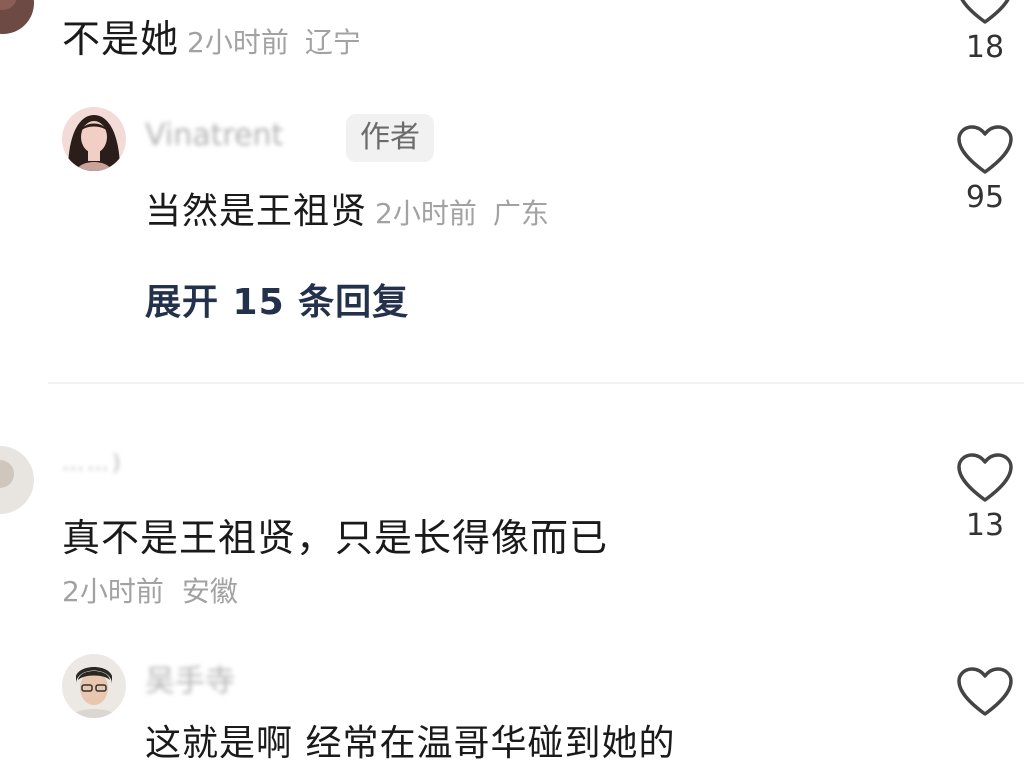 The height and width of the screenshot is (781, 1024). Describe the element at coordinates (332, 42) in the screenshot. I see `comment-location: 辽宁` at that location.